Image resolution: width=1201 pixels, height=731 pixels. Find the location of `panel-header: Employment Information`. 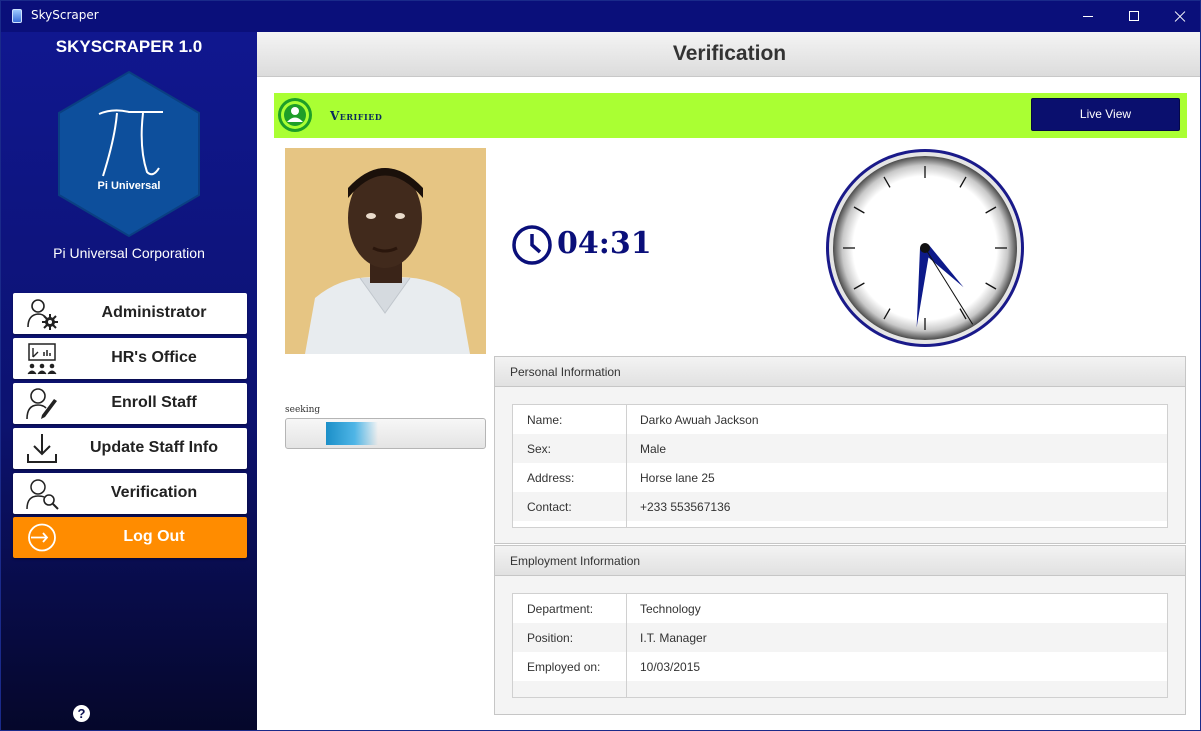

panel-header: Employment Information is located at coordinates (840, 561).